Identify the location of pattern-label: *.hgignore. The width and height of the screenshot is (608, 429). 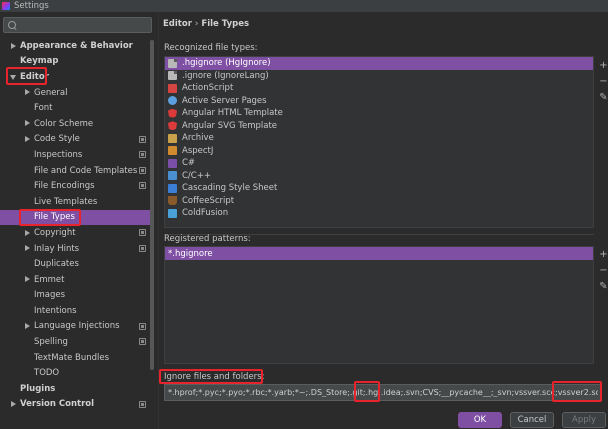
(190, 253).